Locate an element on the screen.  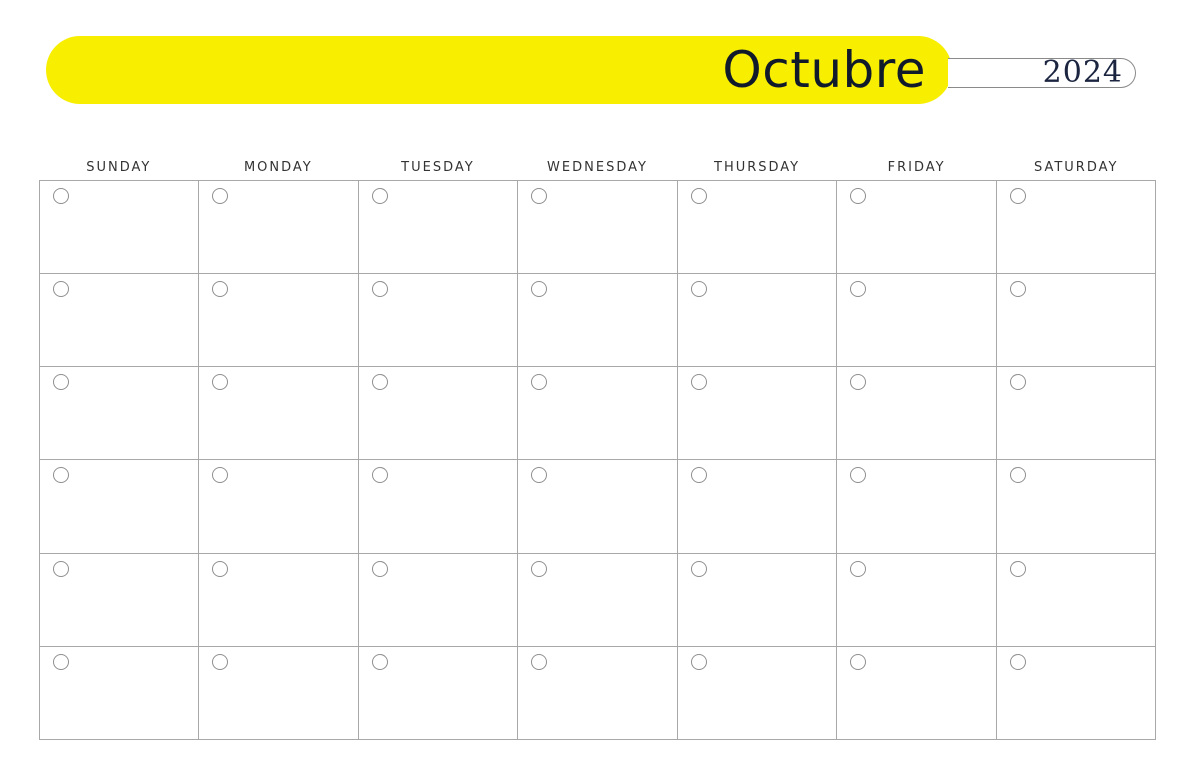
year-pill: 2024 is located at coordinates (1042, 72).